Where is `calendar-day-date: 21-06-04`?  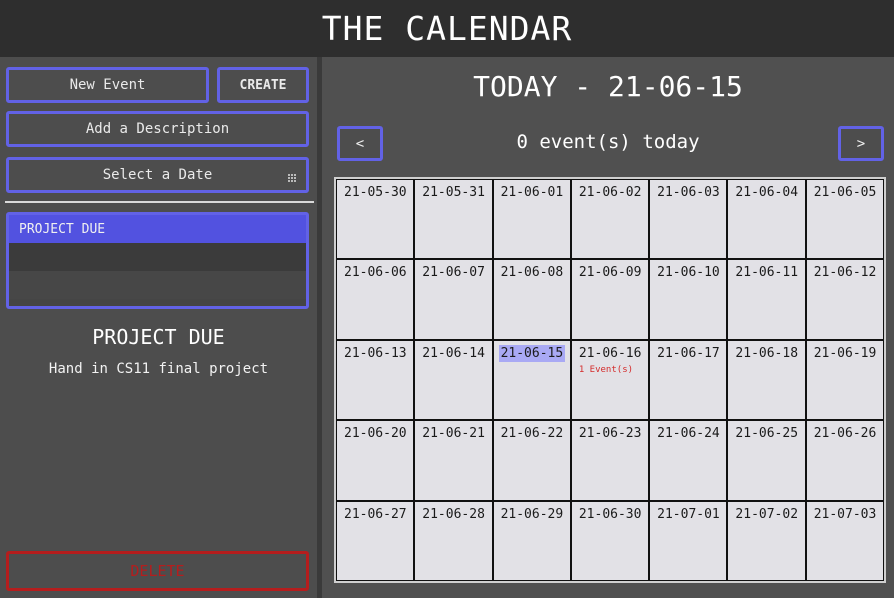 calendar-day-date: 21-06-04 is located at coordinates (767, 192).